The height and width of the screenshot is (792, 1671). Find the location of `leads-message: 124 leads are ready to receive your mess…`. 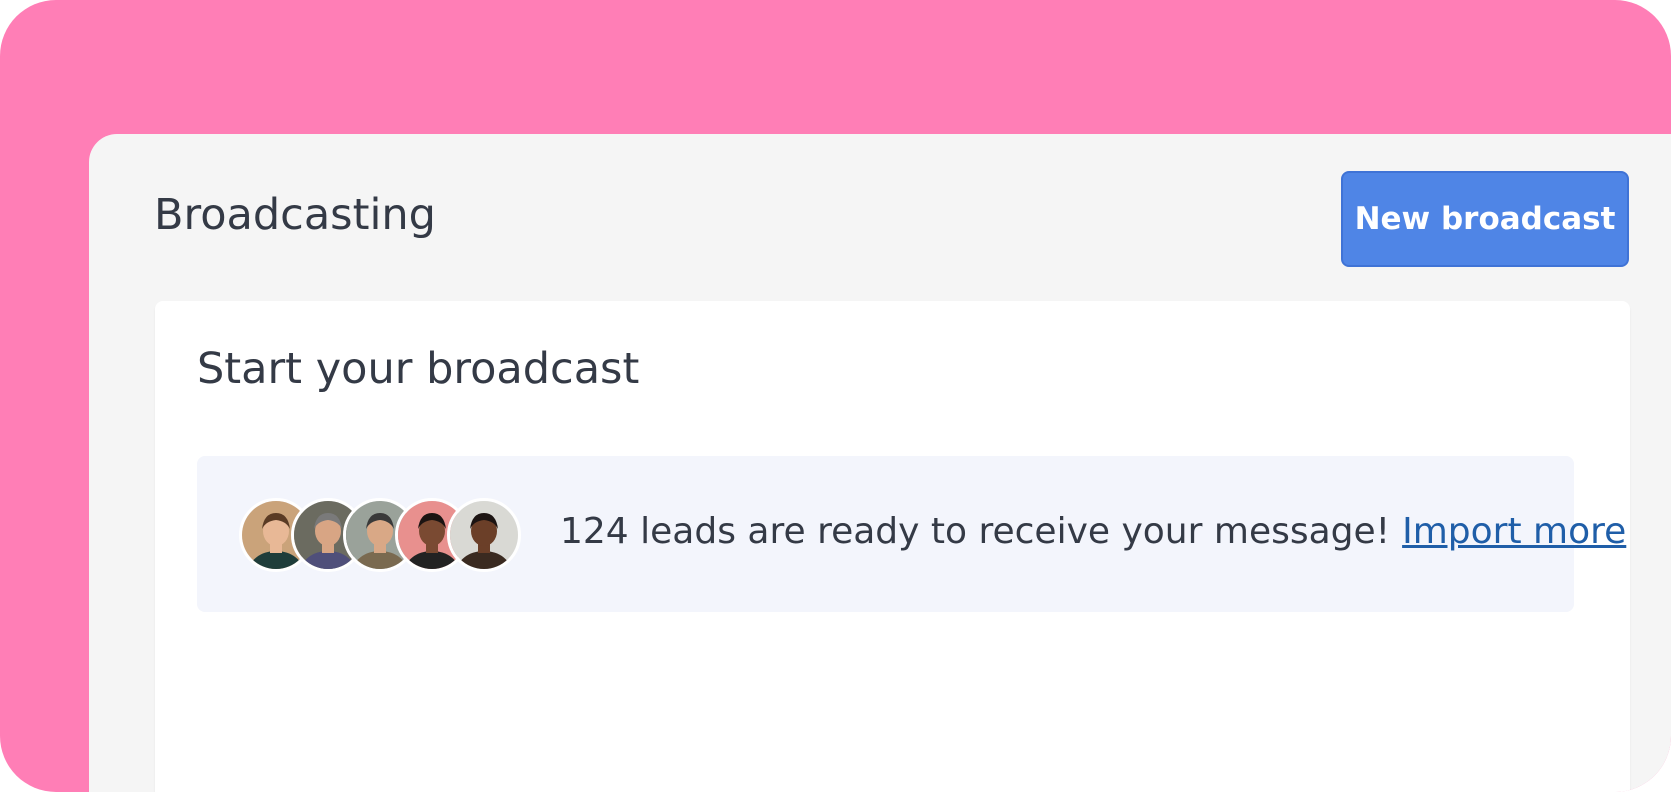

leads-message: 124 leads are ready to receive your mess… is located at coordinates (1093, 531).